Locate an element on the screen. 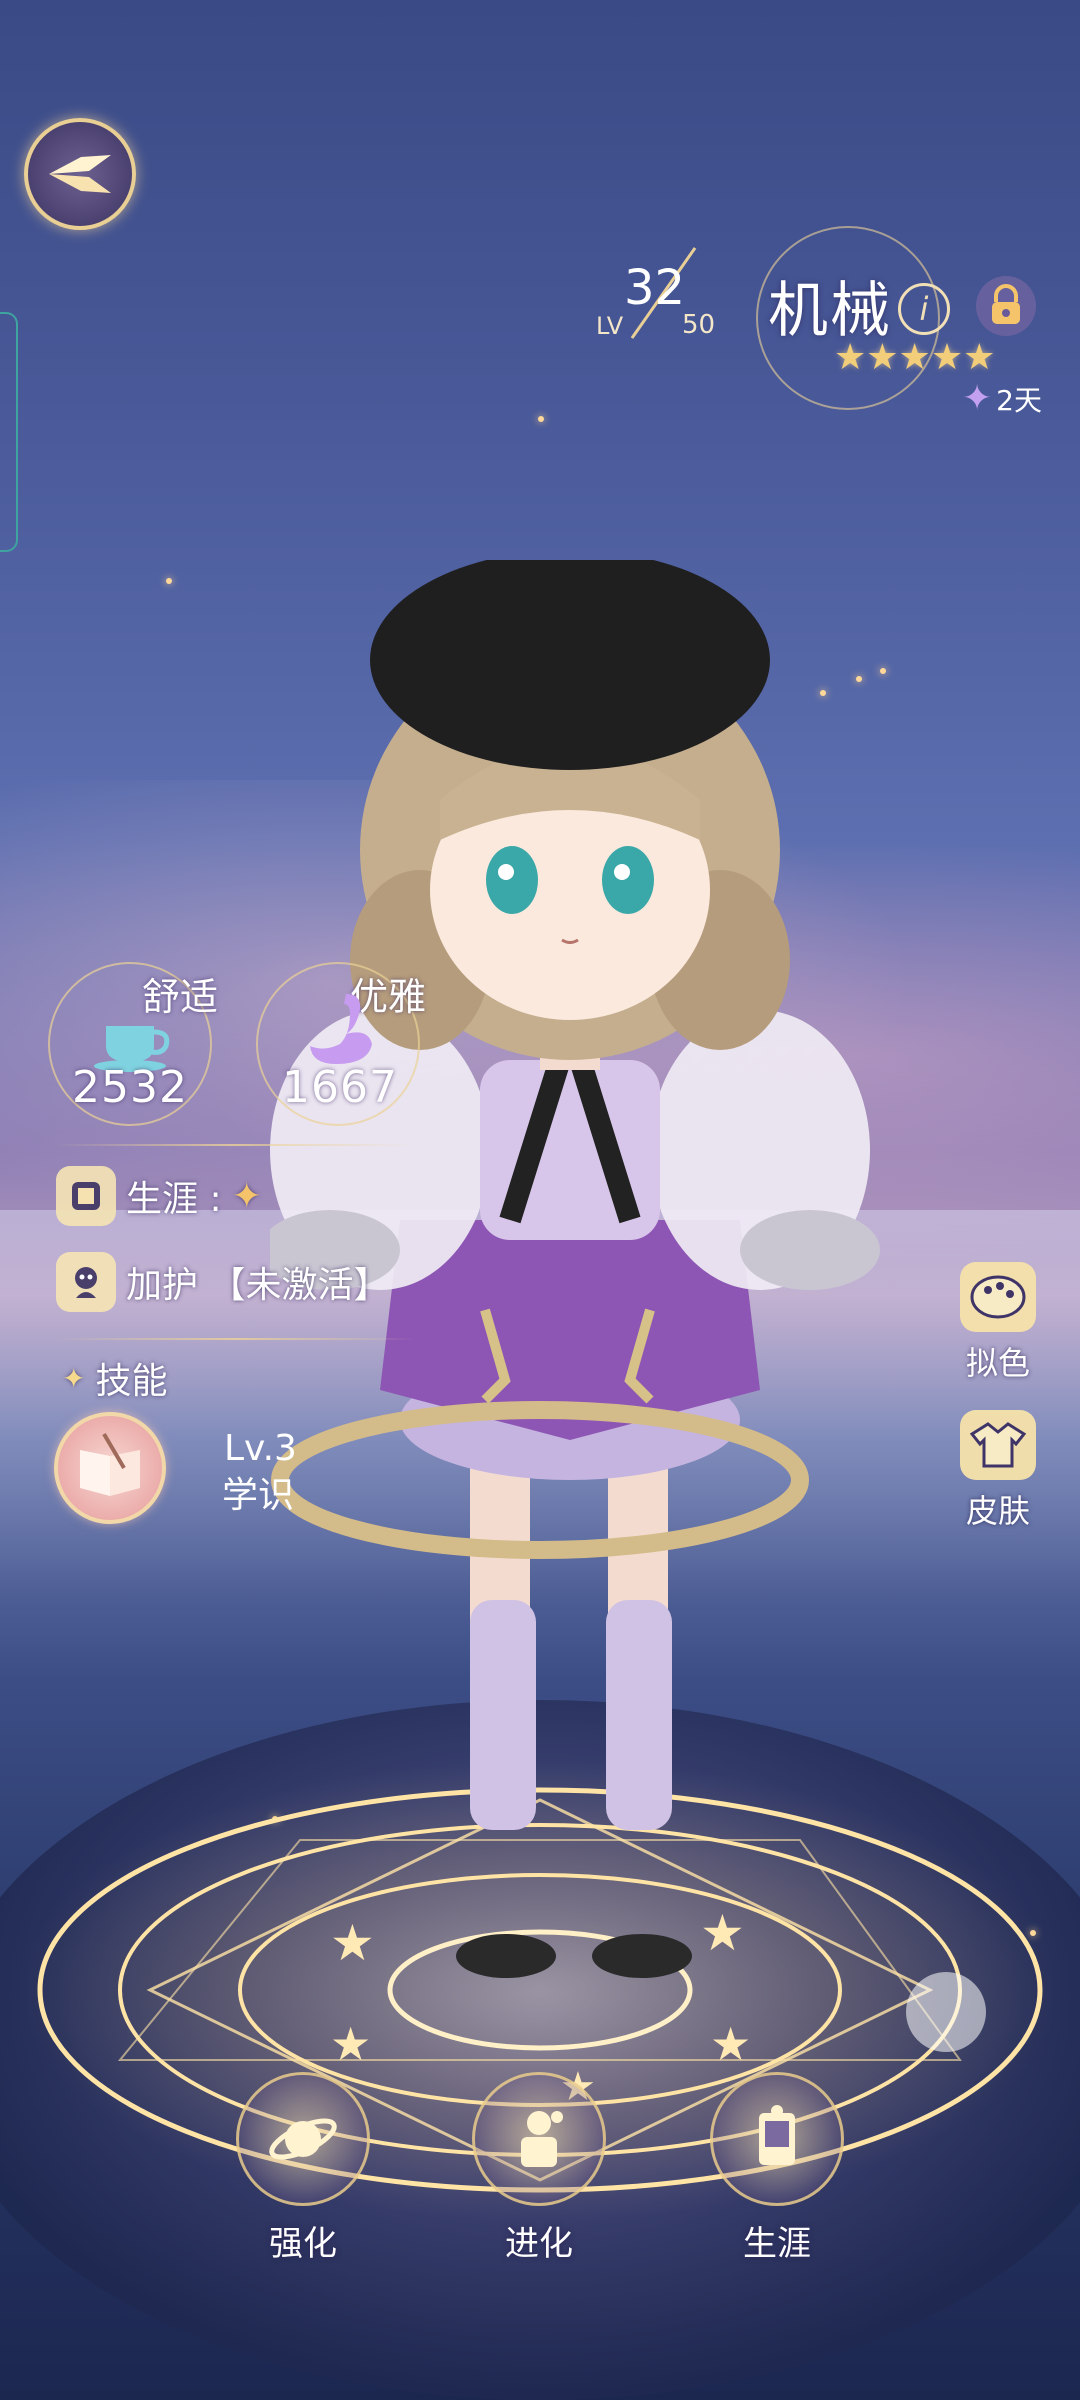 This screenshot has height=2400, width=1080. back-wing-icon is located at coordinates (80, 174).